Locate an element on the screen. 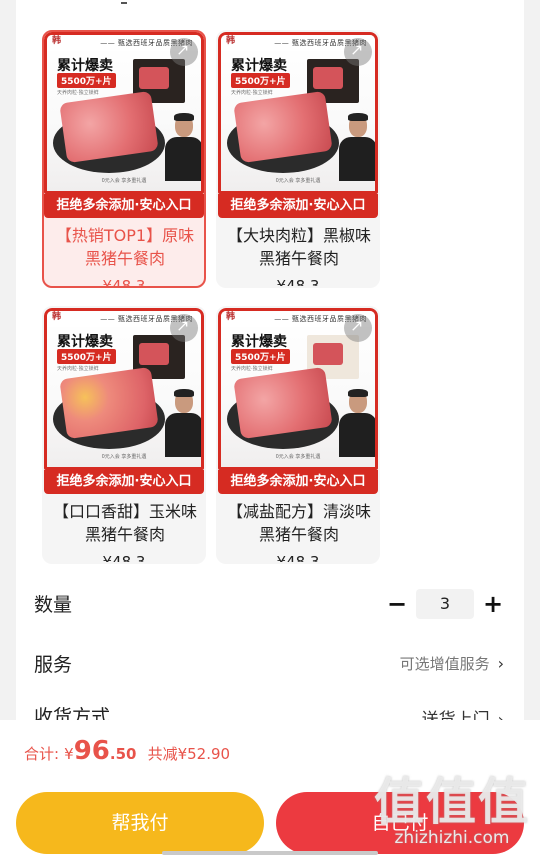  minus-button: − is located at coordinates (397, 604).